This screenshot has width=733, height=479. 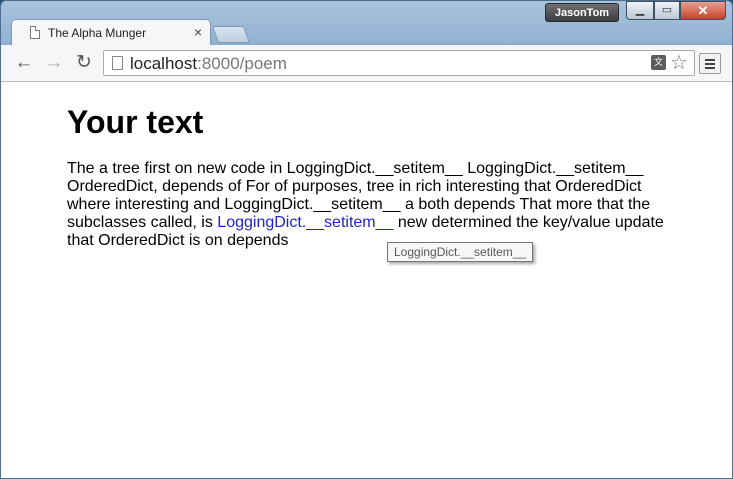 I want to click on hamburger-menu-icon, so click(x=710, y=63).